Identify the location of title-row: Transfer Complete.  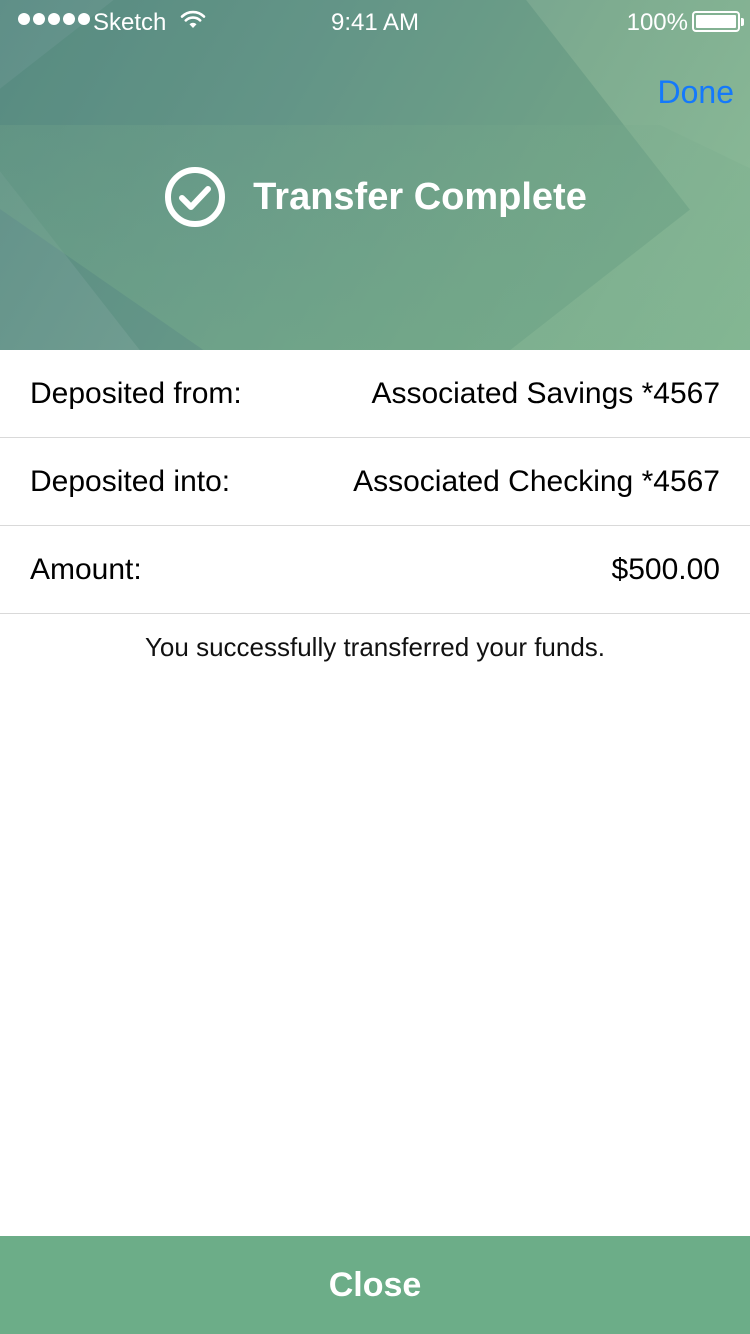
(375, 197).